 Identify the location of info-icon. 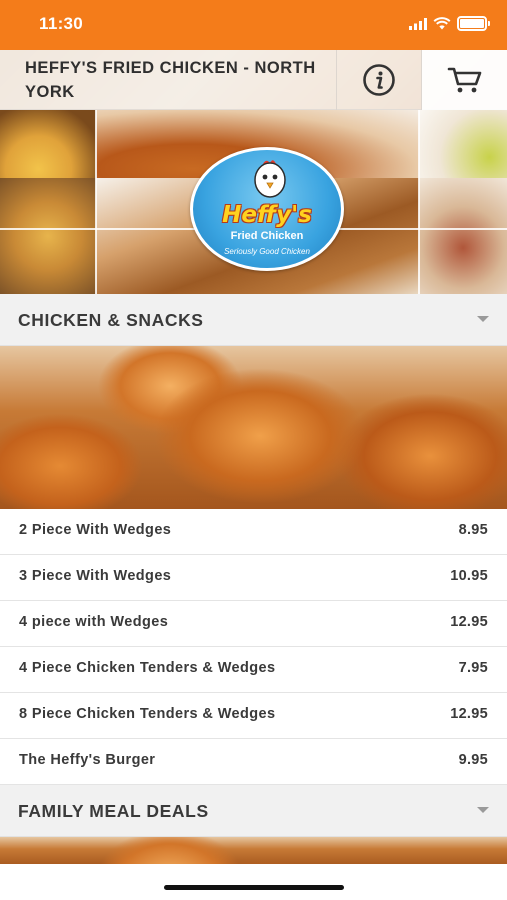
(379, 80).